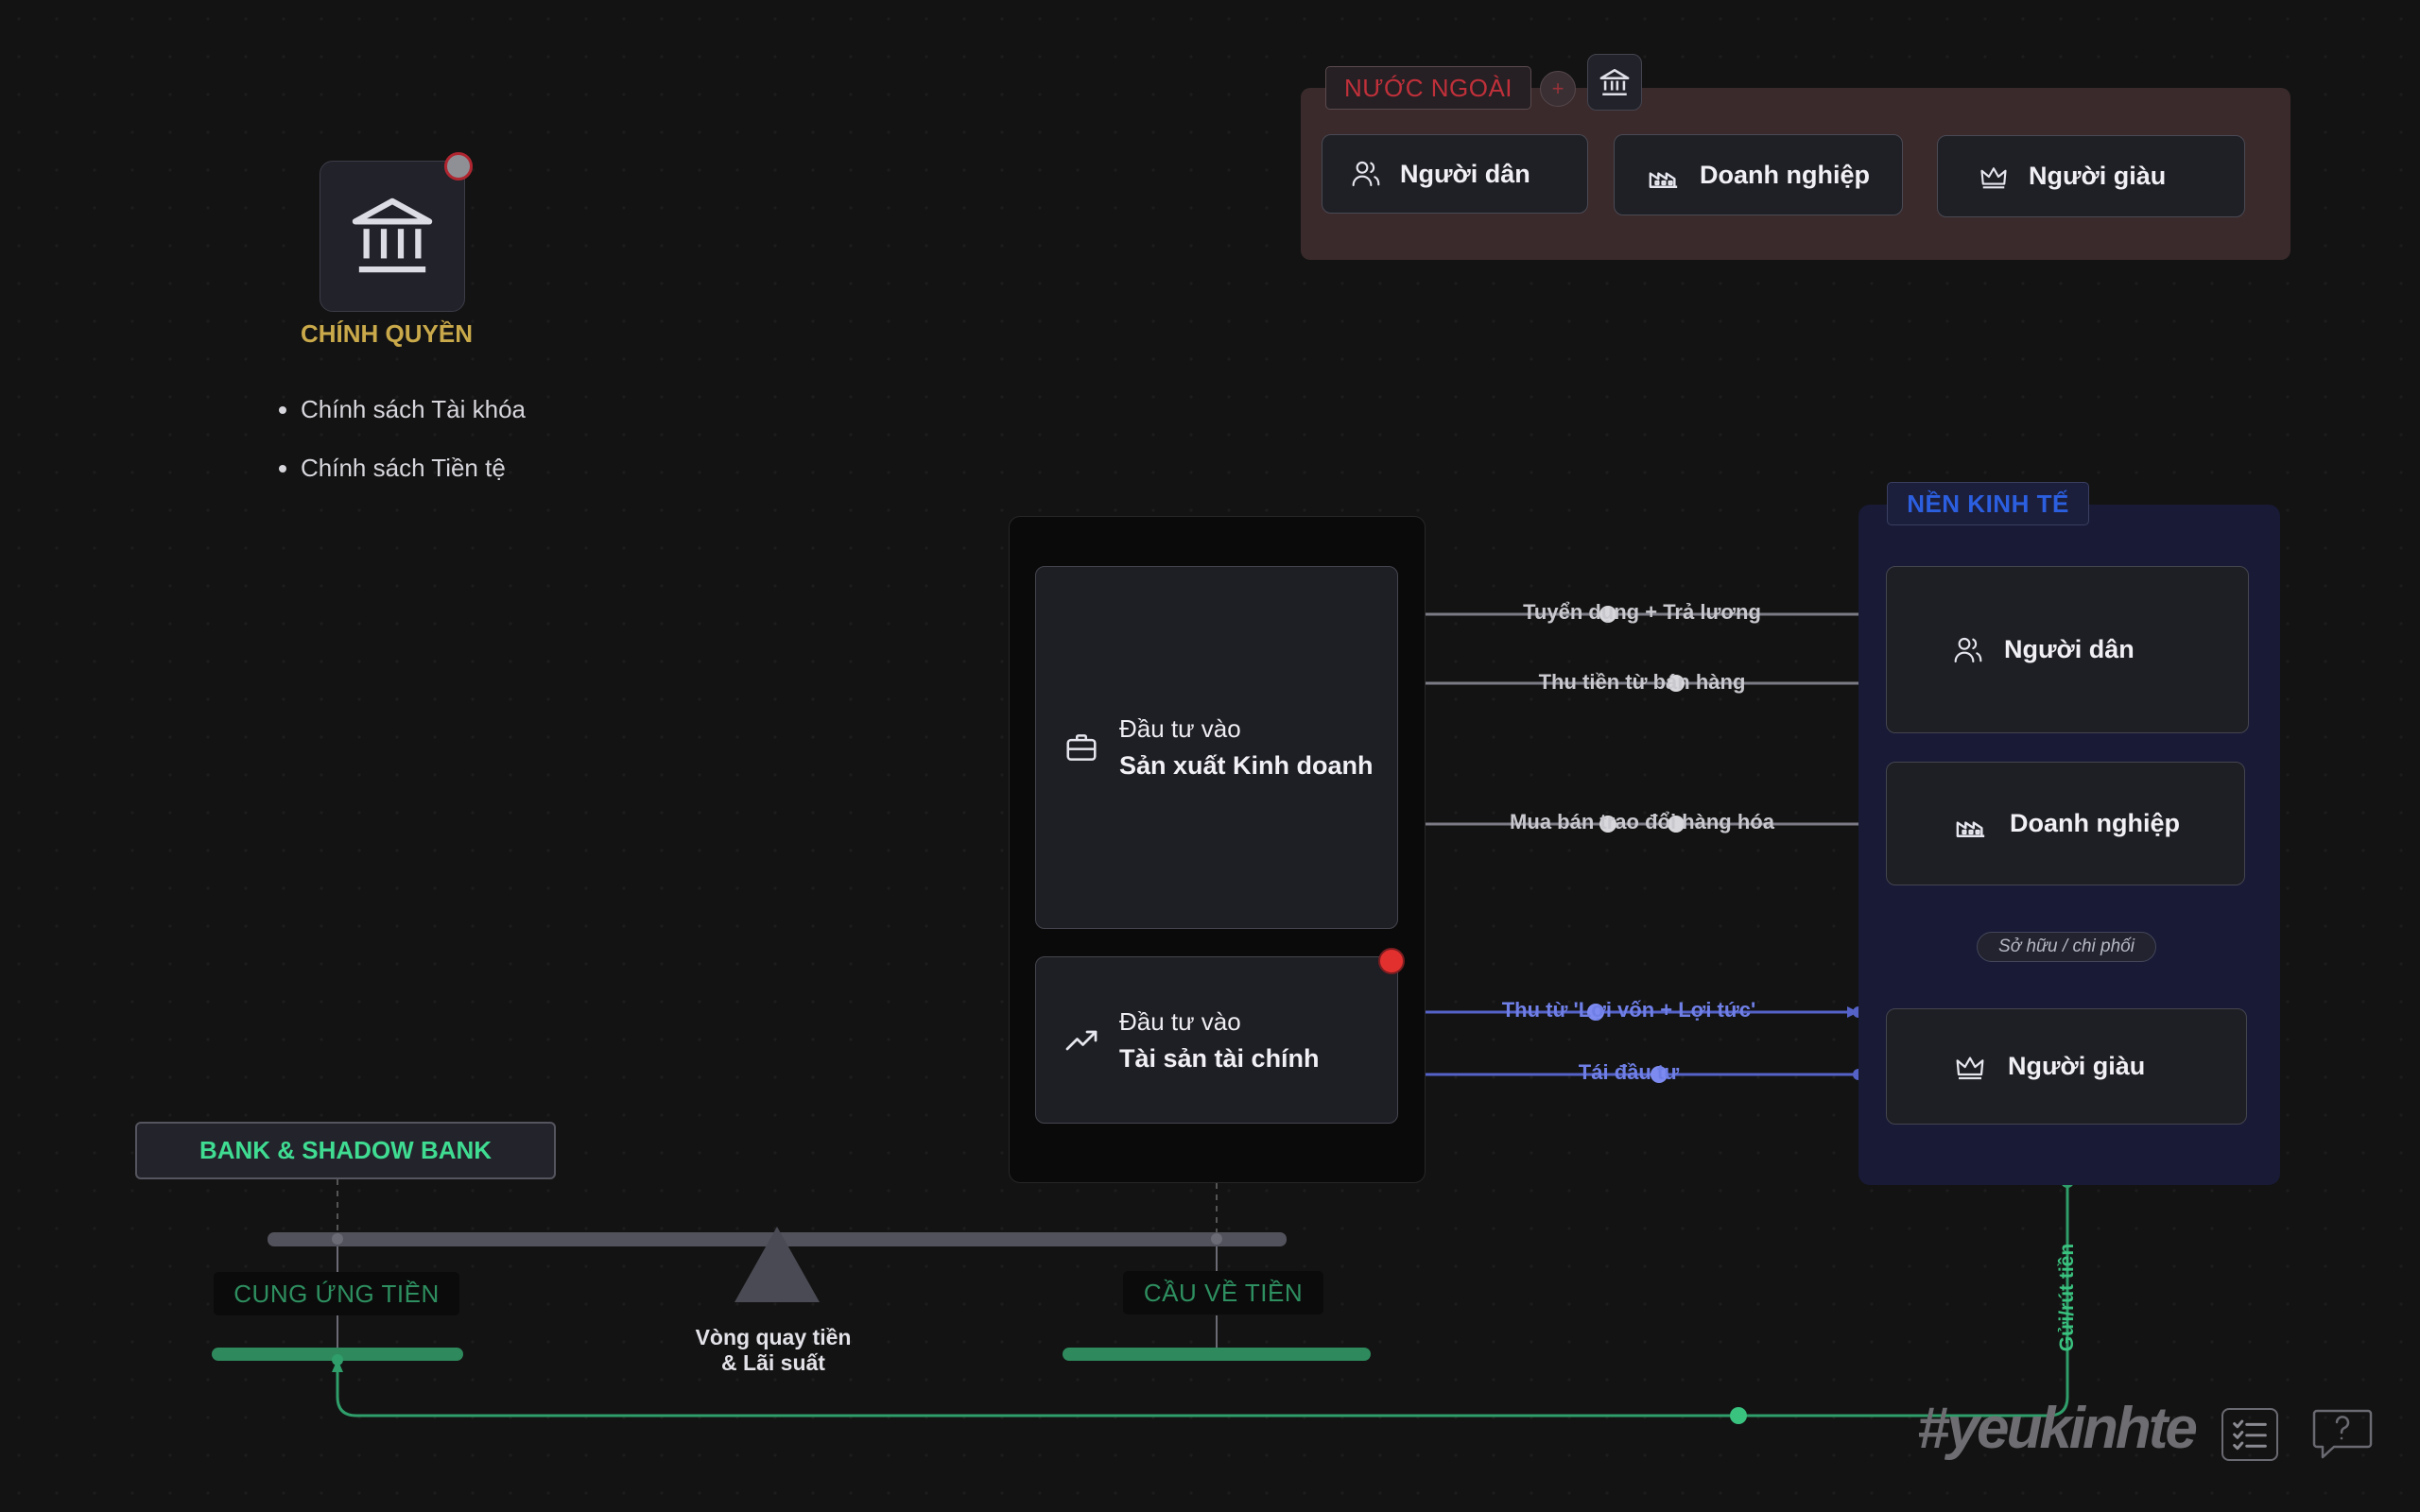 The height and width of the screenshot is (1512, 2420). Describe the element at coordinates (1642, 821) in the screenshot. I see `flow-trade-label: Mua bán trao đổi hàng hóa` at that location.